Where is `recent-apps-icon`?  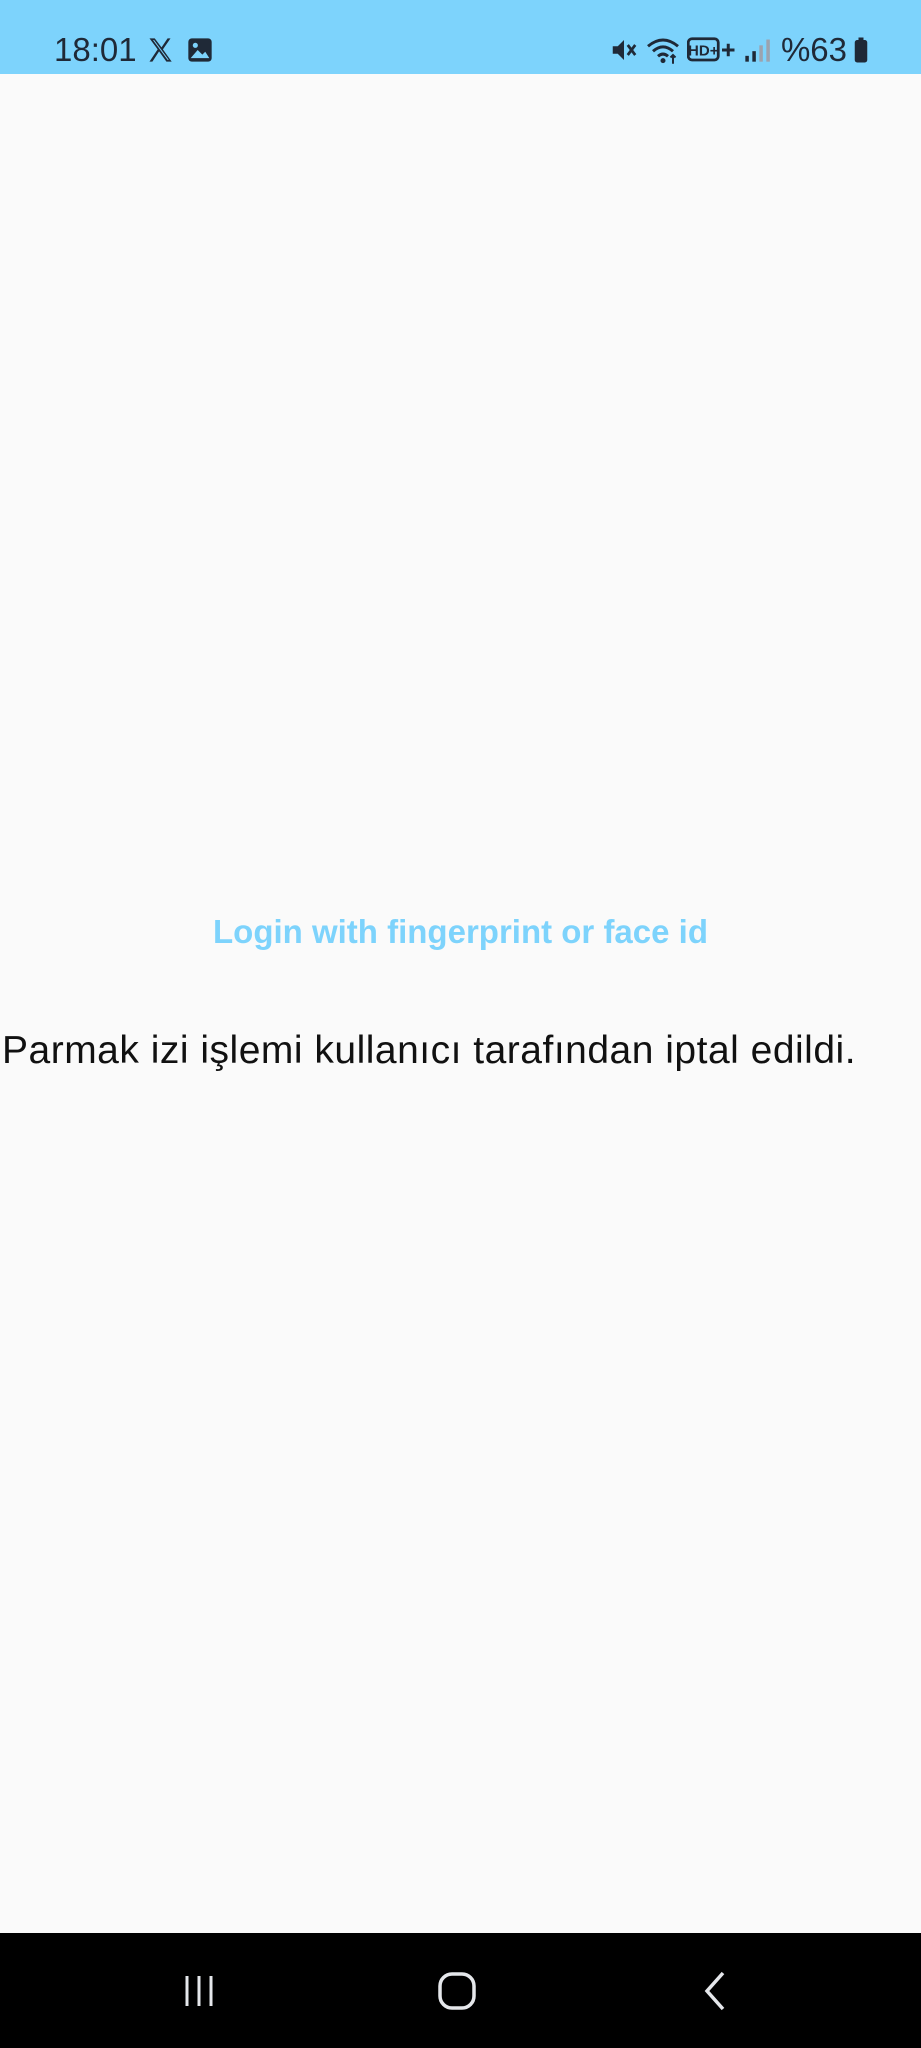
recent-apps-icon is located at coordinates (199, 1993).